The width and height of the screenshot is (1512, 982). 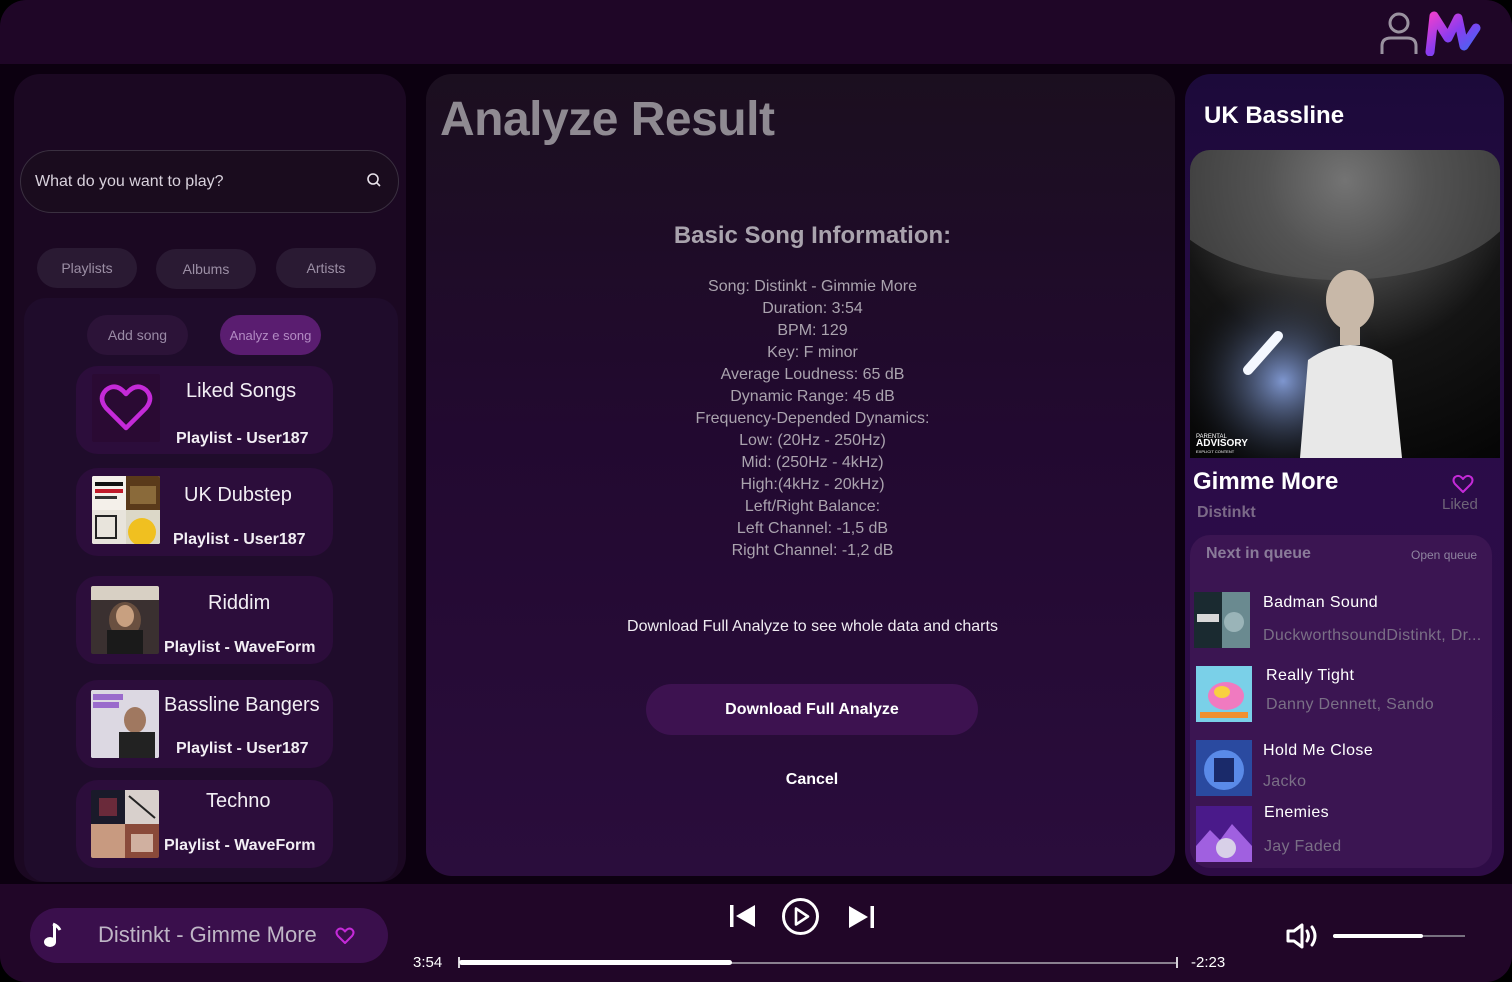 What do you see at coordinates (137, 335) in the screenshot?
I see `add-song-button: Add song` at bounding box center [137, 335].